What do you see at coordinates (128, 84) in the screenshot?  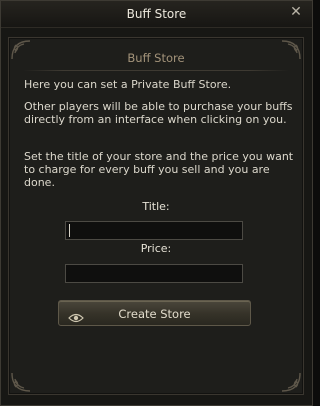 I see `intro-text: Here you can set a Private Buff Store.` at bounding box center [128, 84].